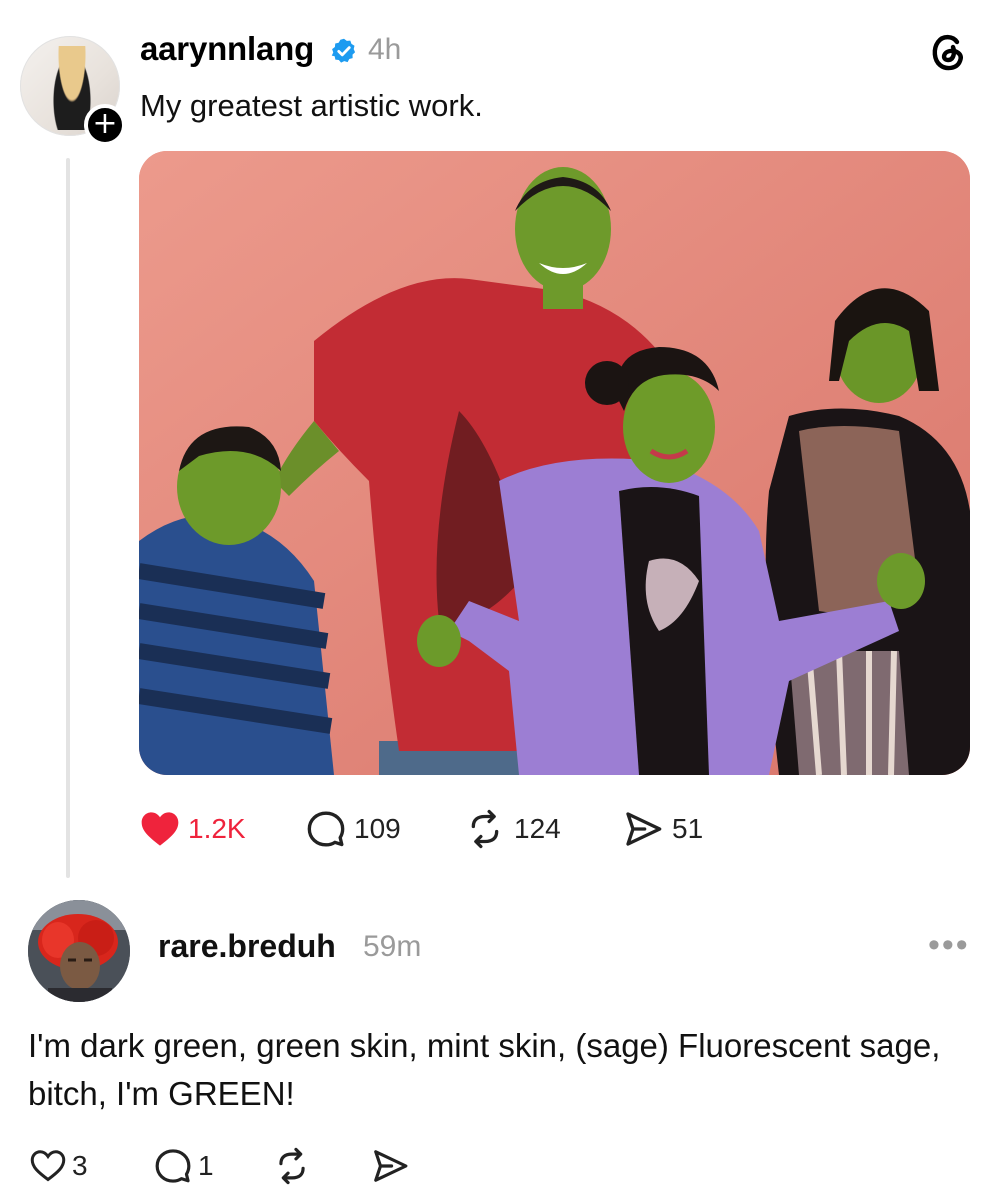  I want to click on heart-outline-icon, so click(48, 1166).